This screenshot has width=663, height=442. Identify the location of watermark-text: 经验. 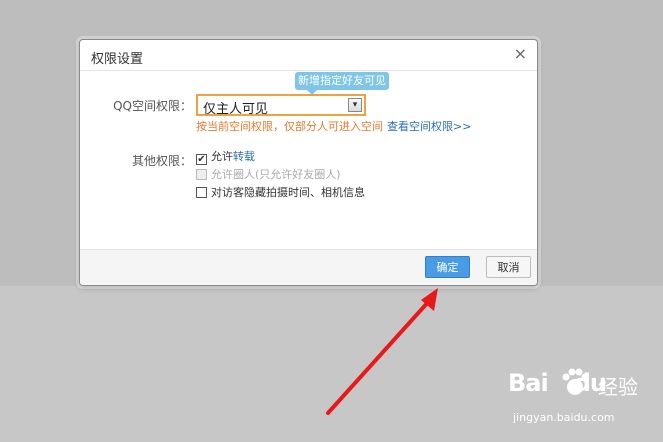
(618, 387).